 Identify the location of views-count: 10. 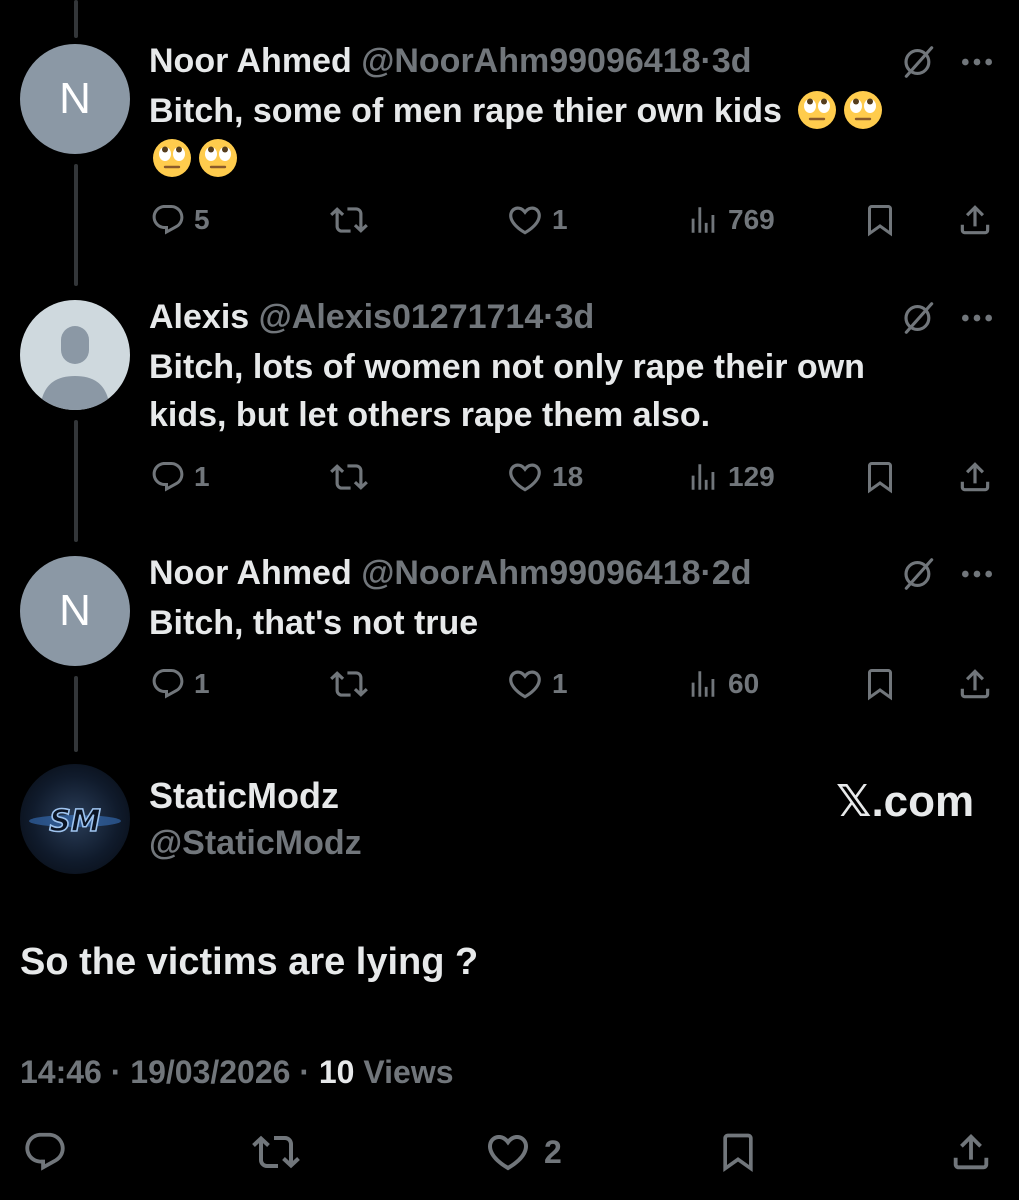
(336, 1072).